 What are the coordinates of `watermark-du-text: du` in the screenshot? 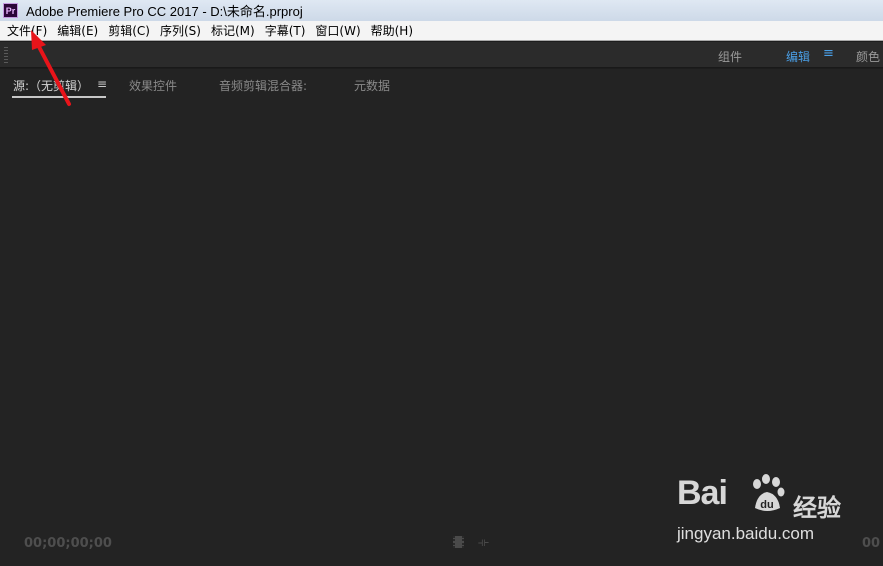 It's located at (766, 505).